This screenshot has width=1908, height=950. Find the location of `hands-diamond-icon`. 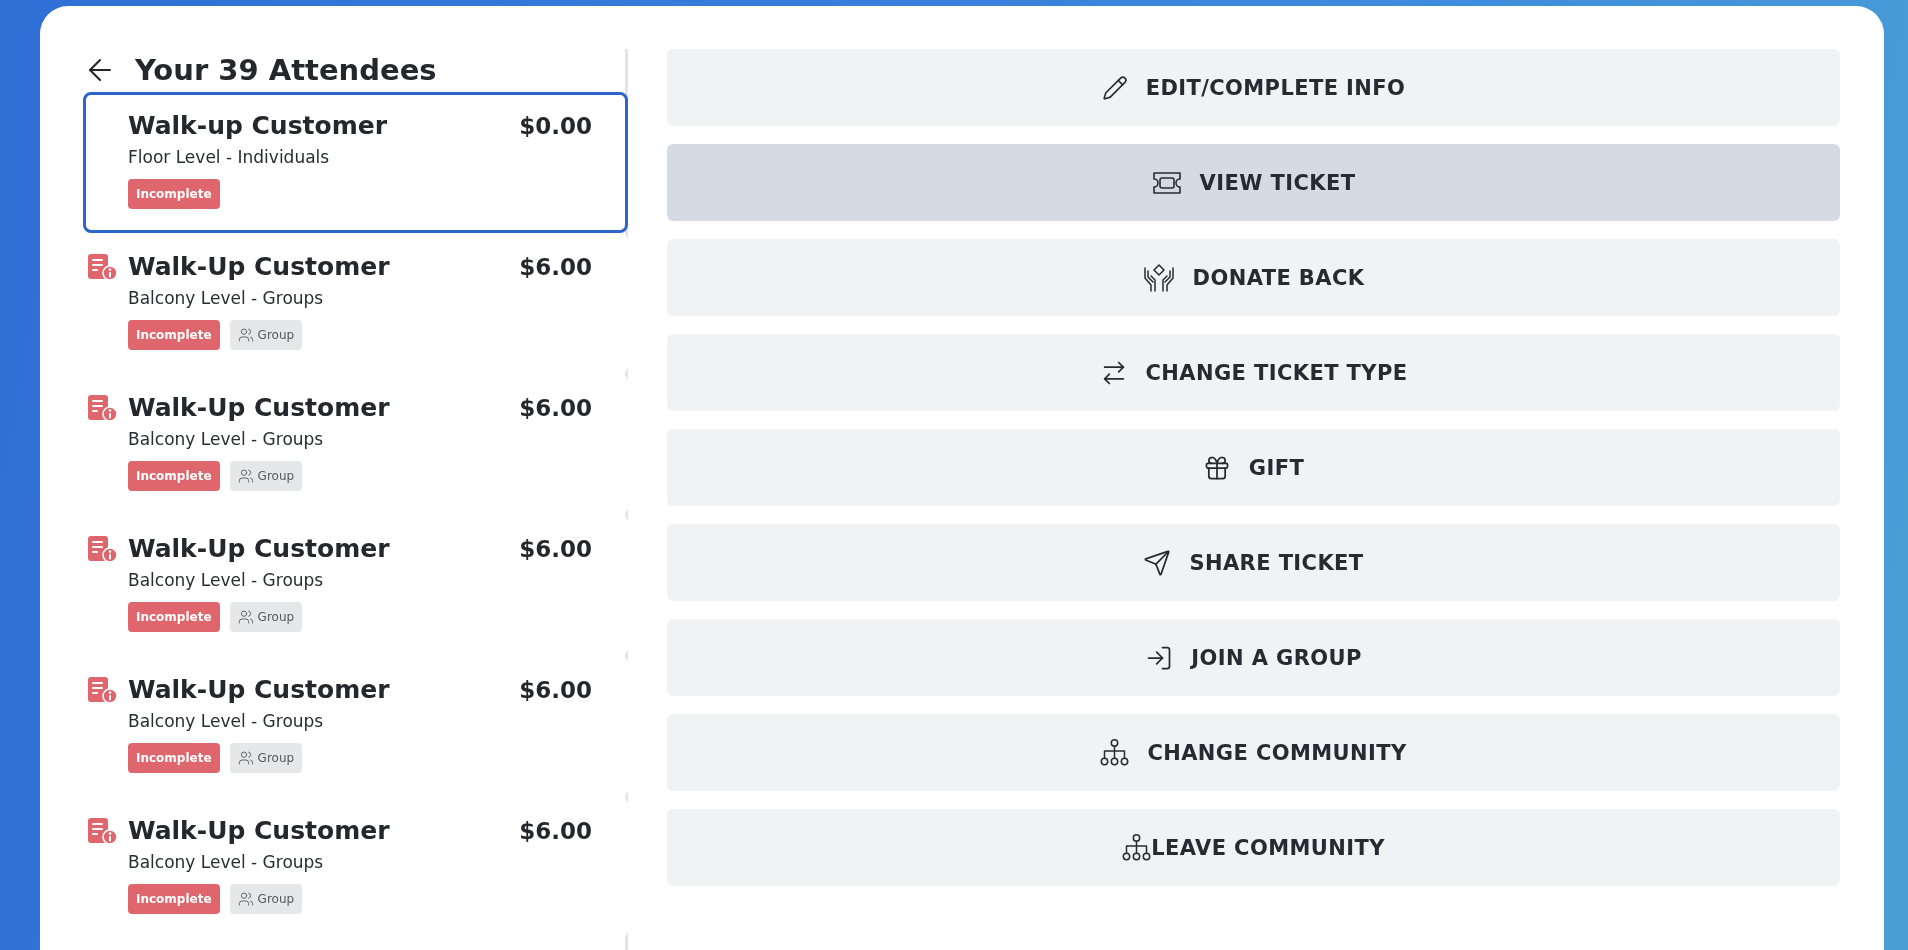

hands-diamond-icon is located at coordinates (1158, 277).